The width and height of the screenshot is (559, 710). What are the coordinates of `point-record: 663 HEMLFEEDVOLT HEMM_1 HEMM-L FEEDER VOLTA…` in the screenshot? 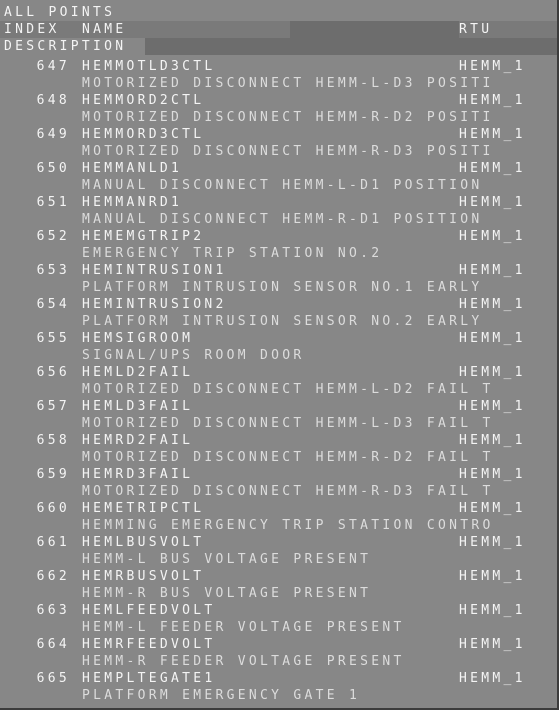 It's located at (278, 619).